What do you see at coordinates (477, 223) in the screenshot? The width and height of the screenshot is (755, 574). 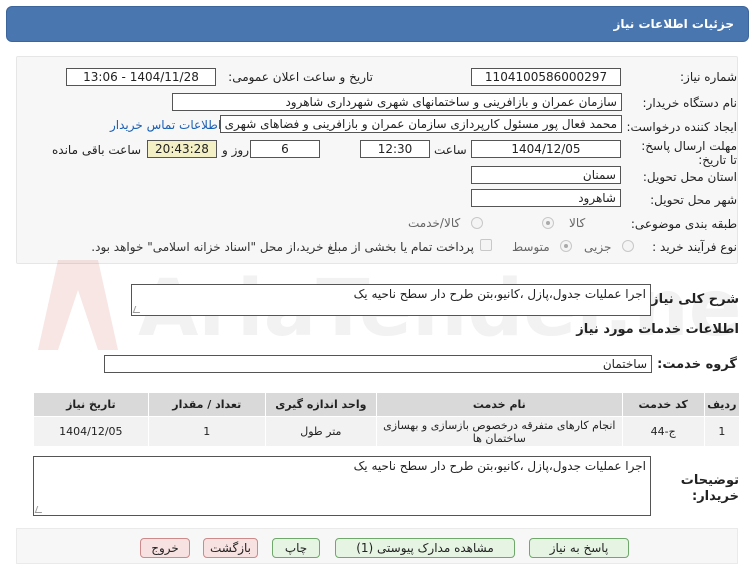 I see `category-goods-service-radio` at bounding box center [477, 223].